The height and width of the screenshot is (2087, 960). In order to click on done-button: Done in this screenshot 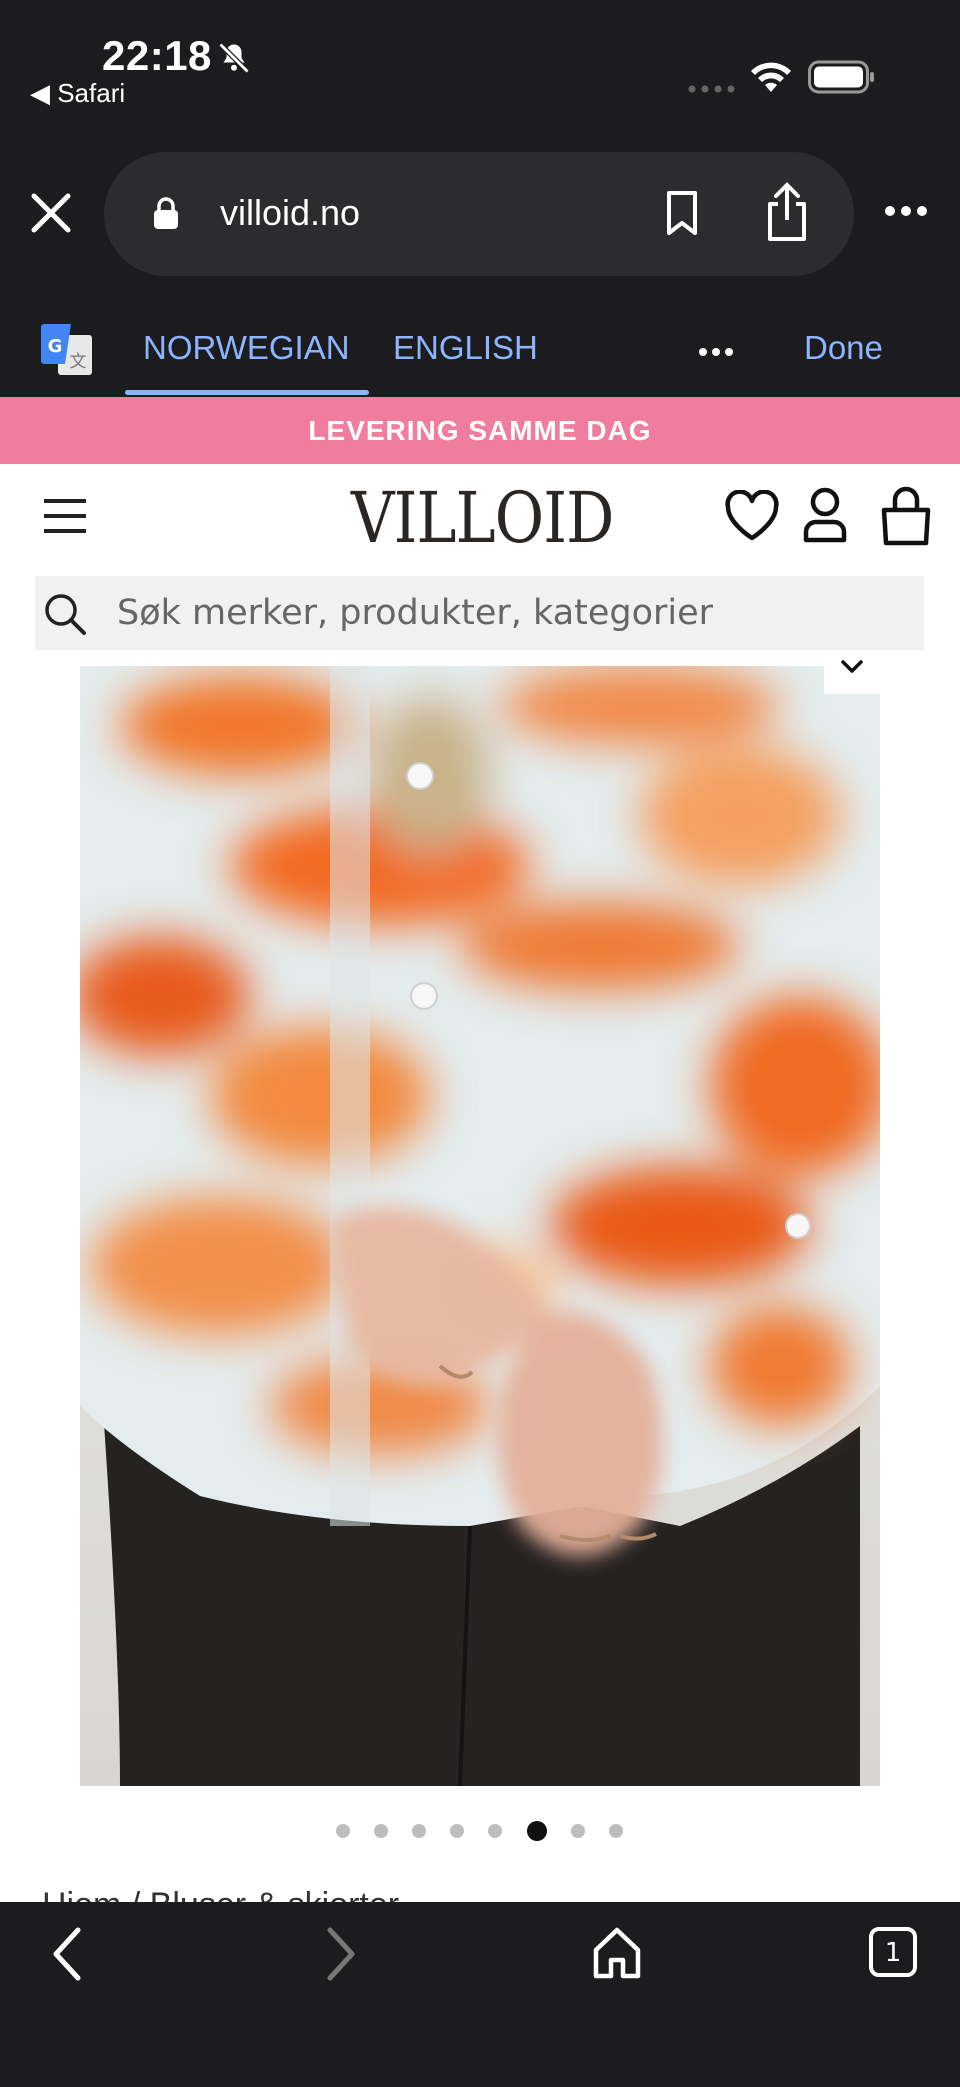, I will do `click(843, 348)`.